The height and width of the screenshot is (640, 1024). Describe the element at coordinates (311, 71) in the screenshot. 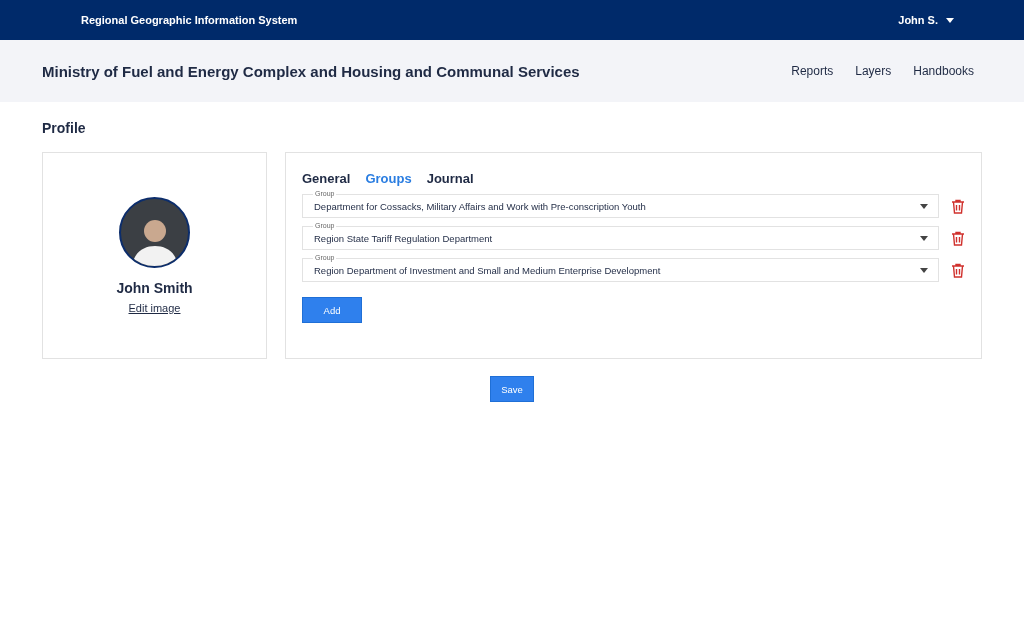

I see `ministry-title: Ministry of Fuel and Energy Complex and Housing and Communal Services` at that location.